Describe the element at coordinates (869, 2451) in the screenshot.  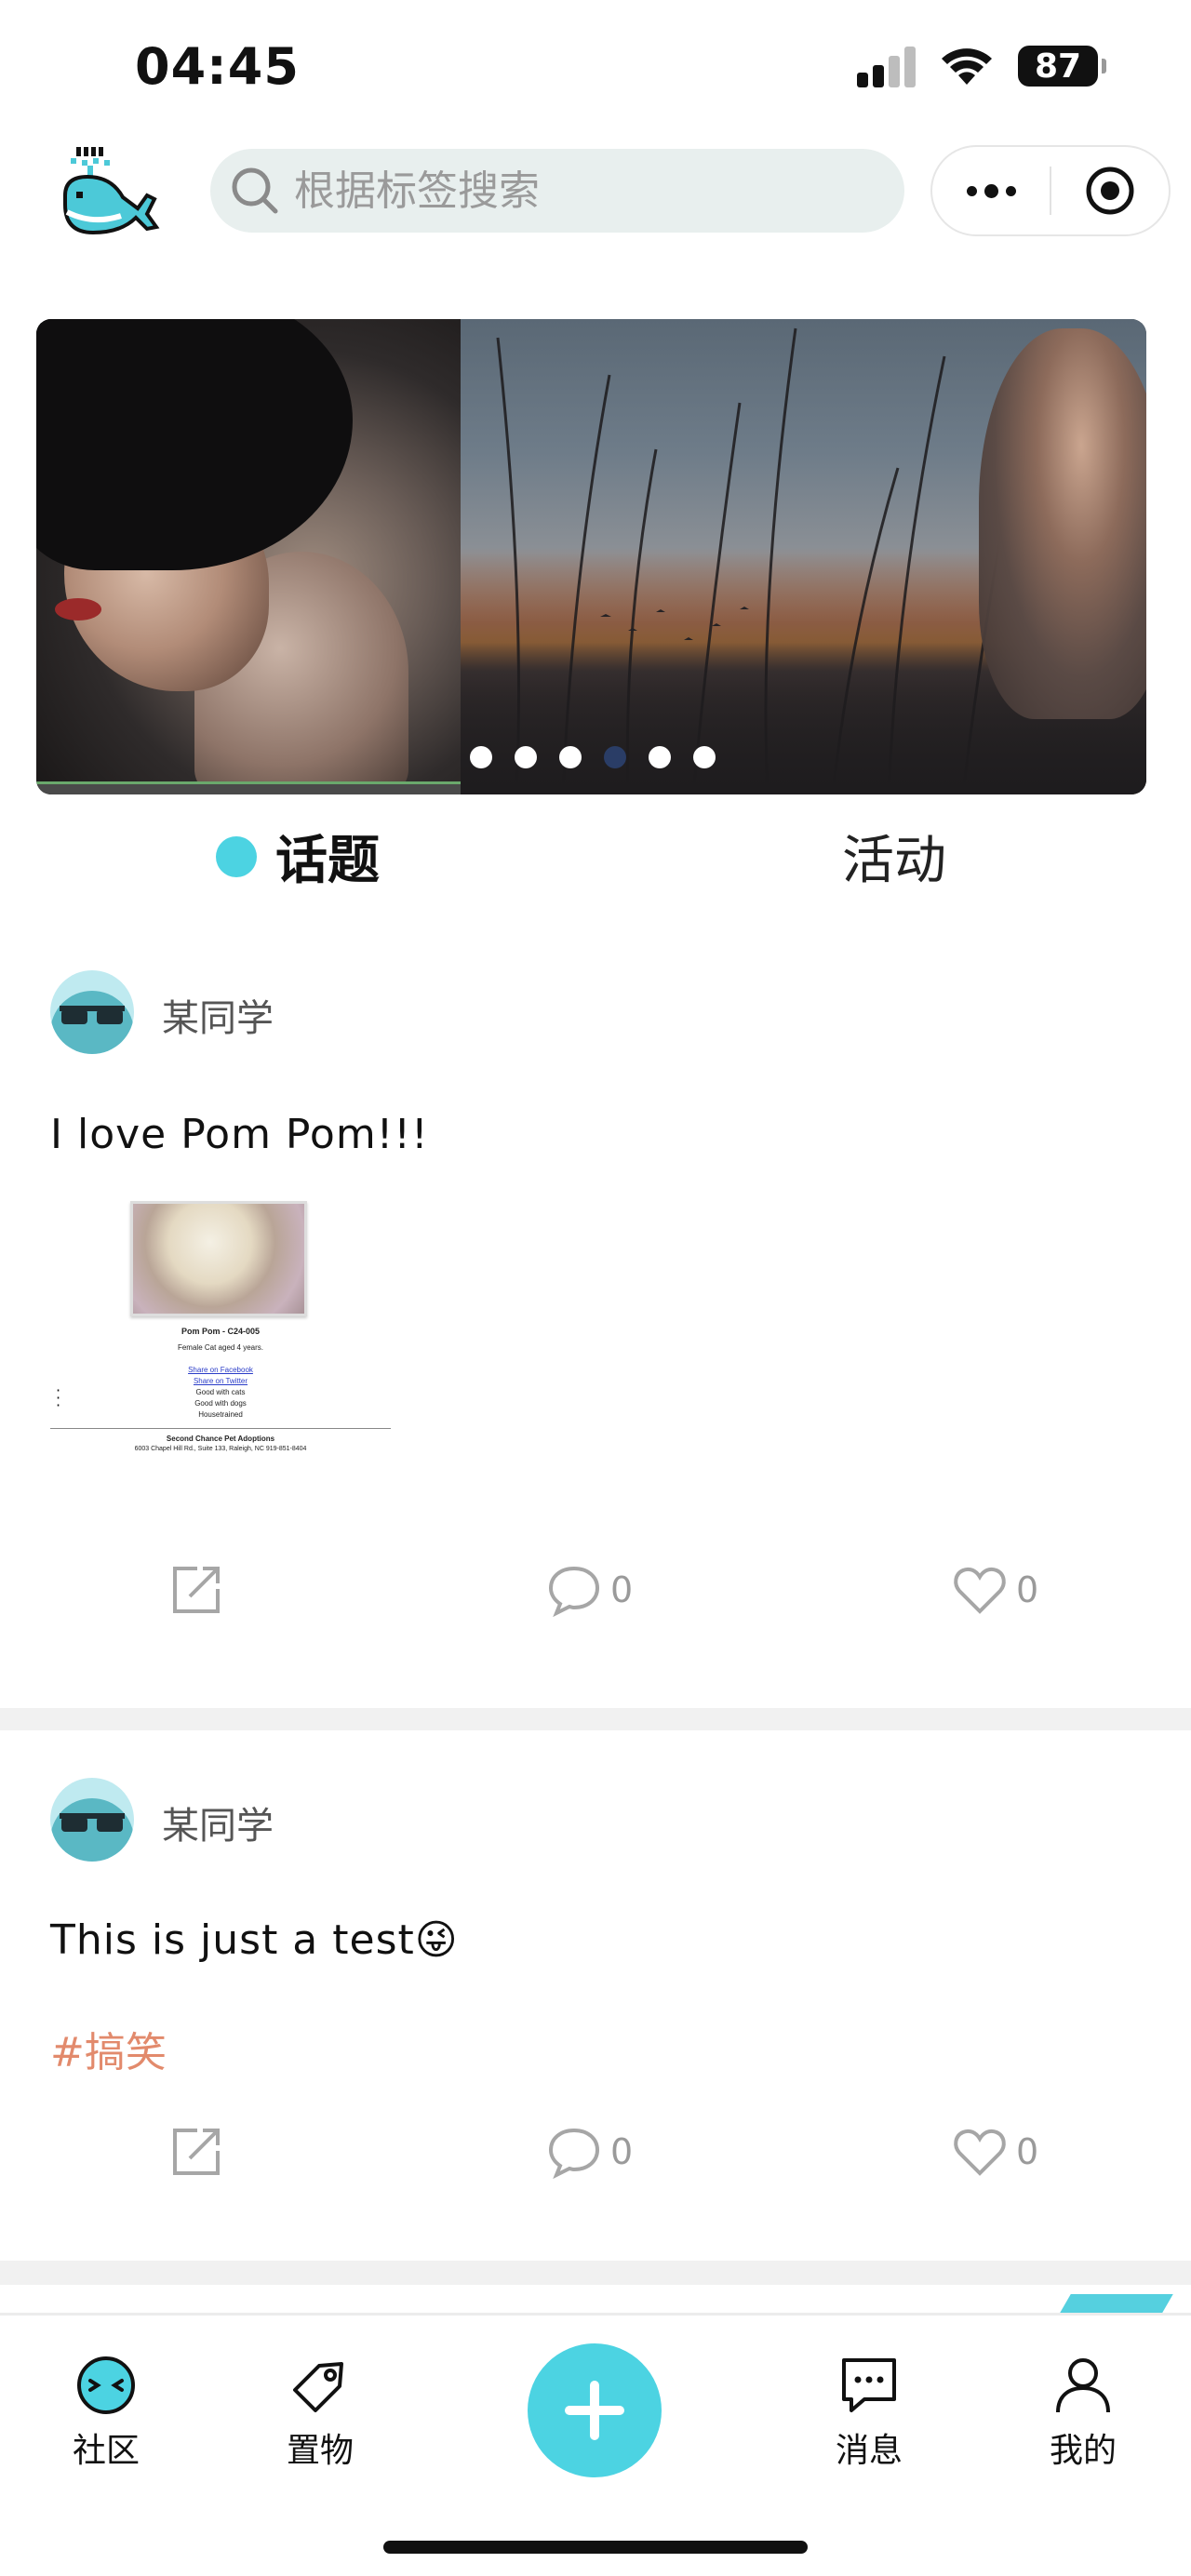
I see `tabbar-messages-label: 消息` at that location.